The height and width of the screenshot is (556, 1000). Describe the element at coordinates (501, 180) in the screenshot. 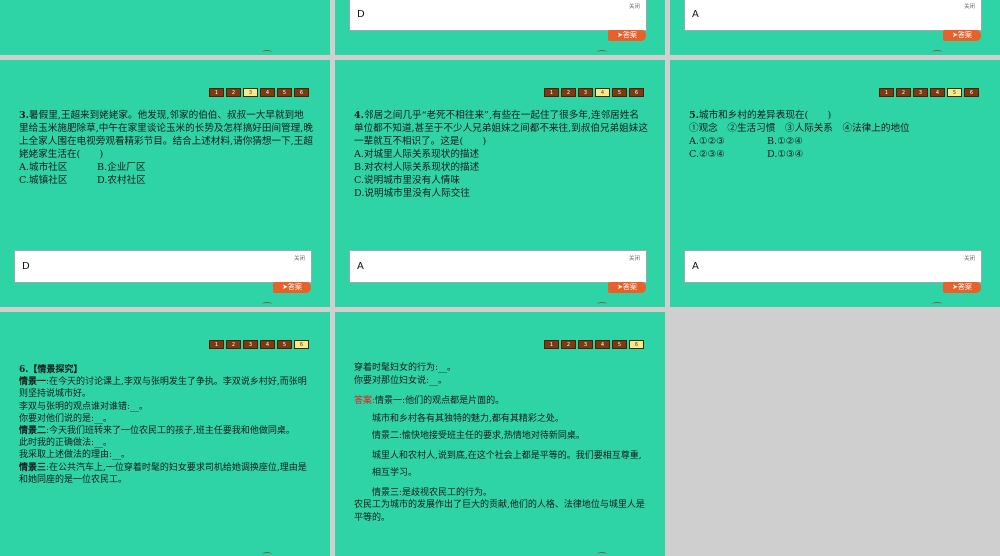

I see `option-c: C.说明城市里没有人情味` at that location.